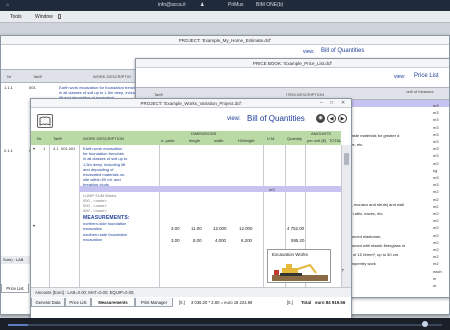  What do you see at coordinates (420, 91) in the screenshot?
I see `col-unit: unit of measure` at bounding box center [420, 91].